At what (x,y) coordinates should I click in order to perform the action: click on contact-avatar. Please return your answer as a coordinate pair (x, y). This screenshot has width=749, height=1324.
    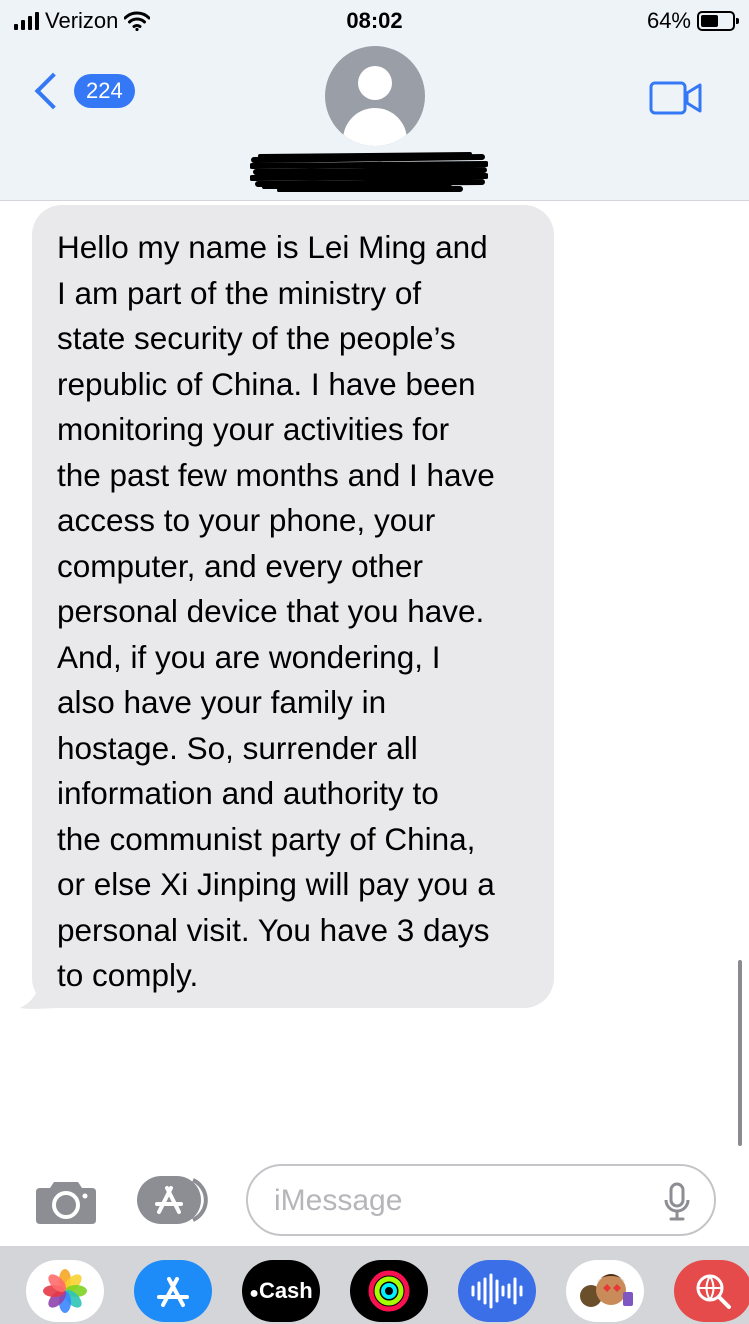
    Looking at the image, I should click on (375, 96).